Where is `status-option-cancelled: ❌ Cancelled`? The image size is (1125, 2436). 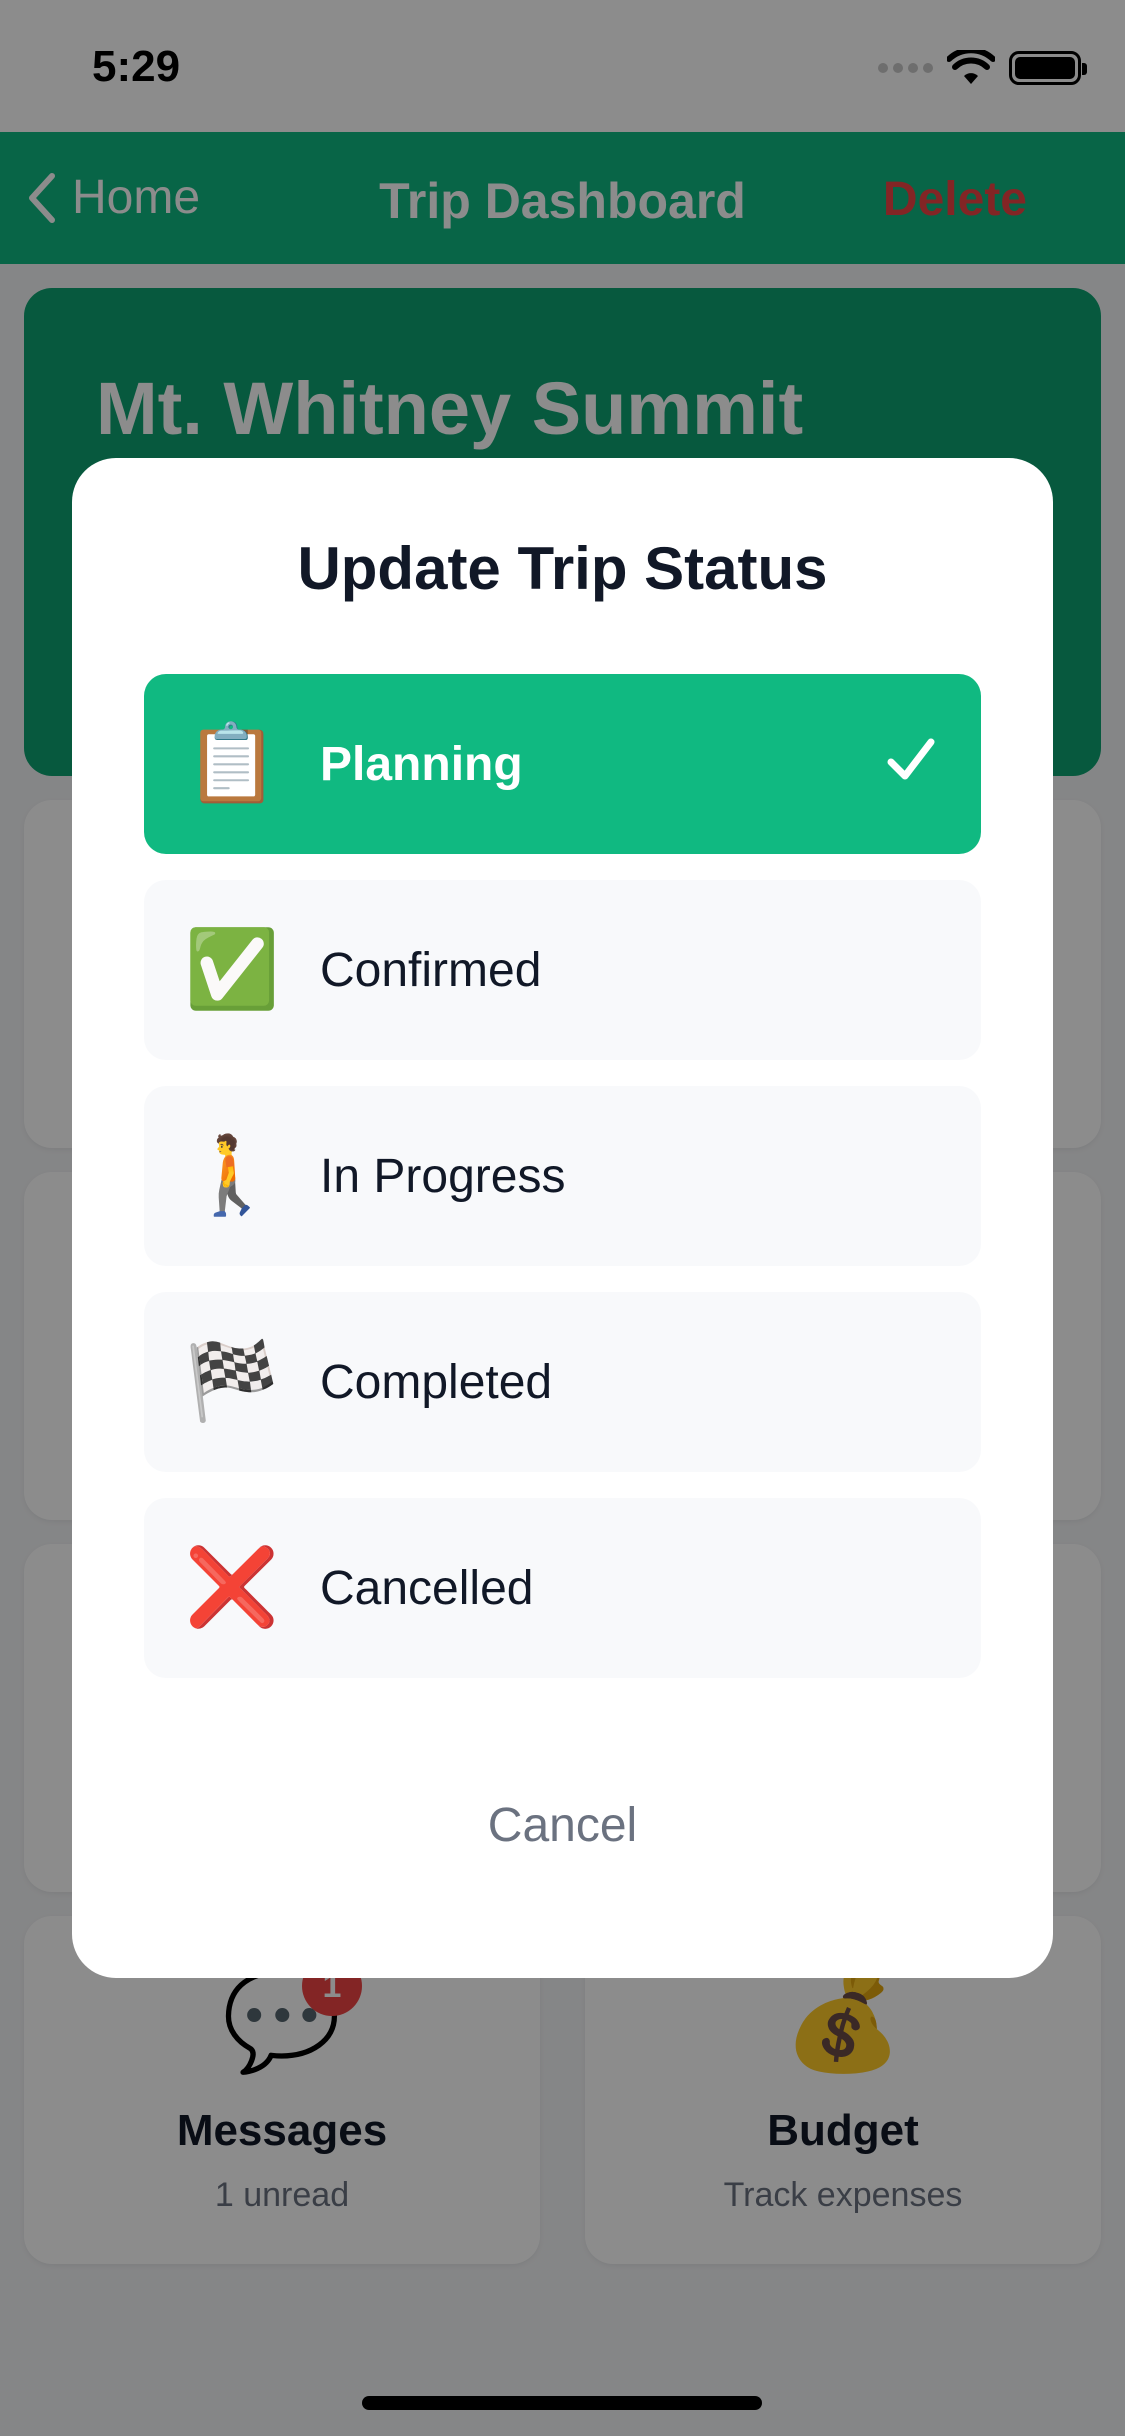
status-option-cancelled: ❌ Cancelled is located at coordinates (562, 1588).